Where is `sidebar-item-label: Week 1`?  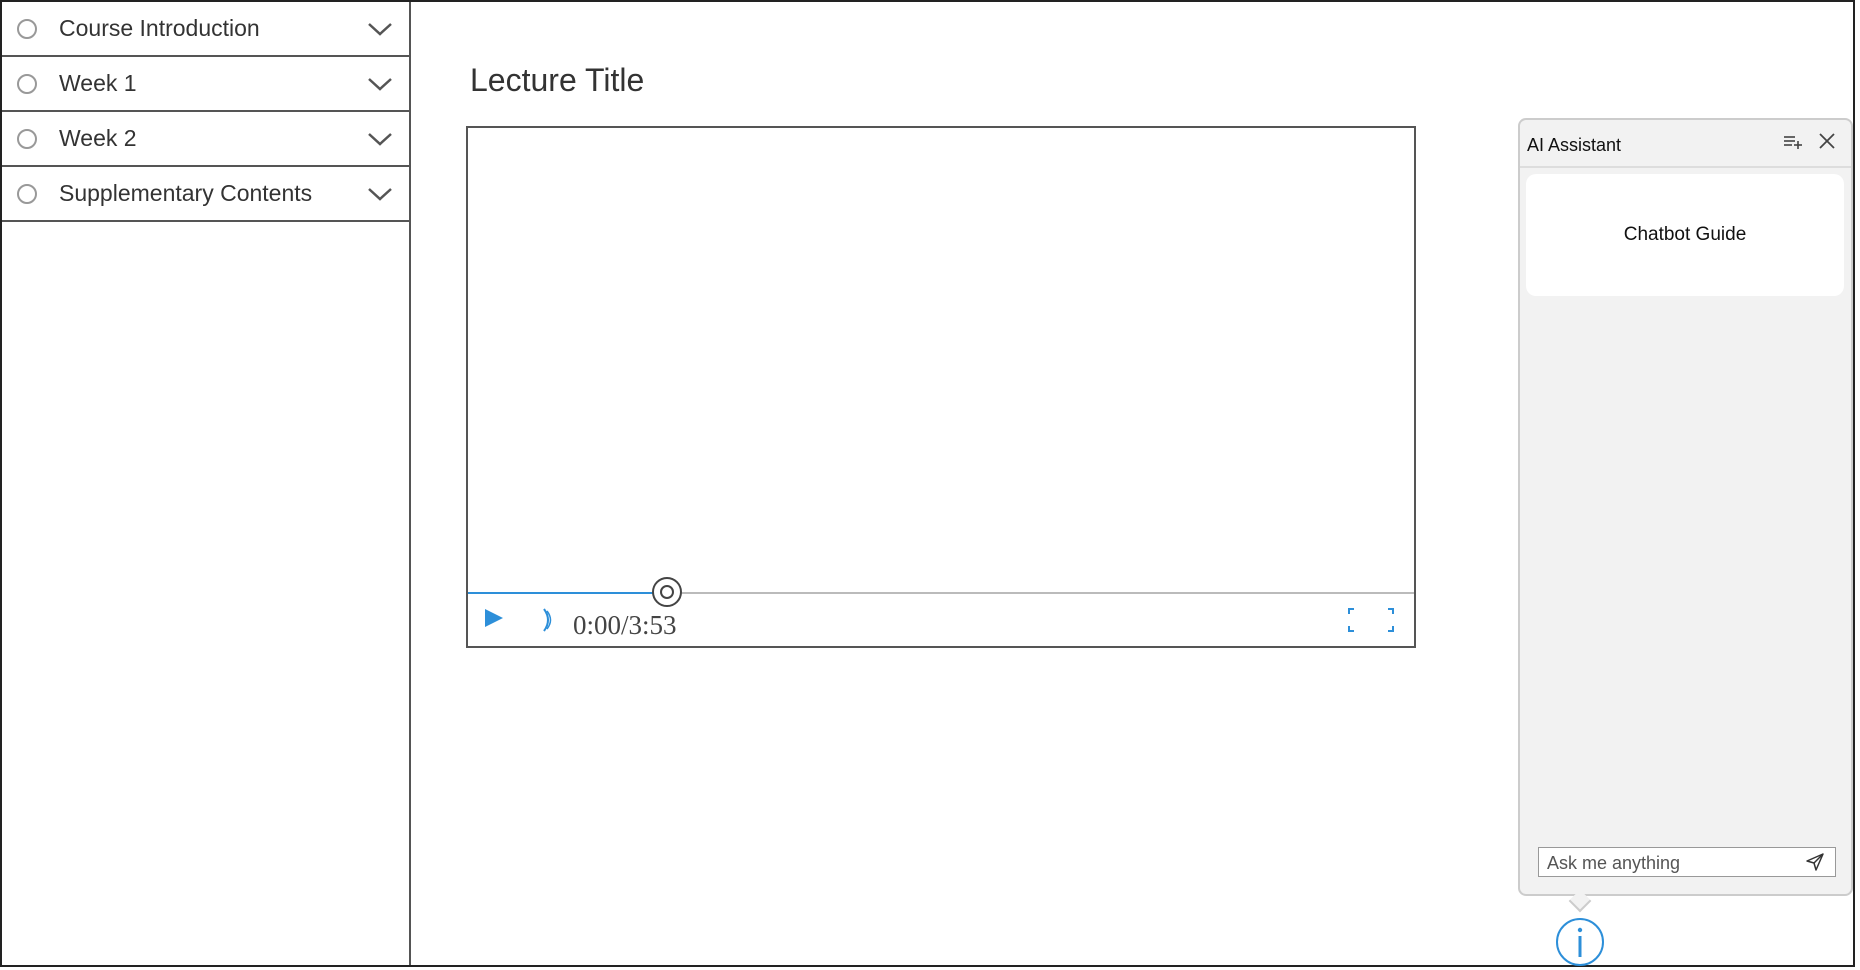
sidebar-item-label: Week 1 is located at coordinates (98, 83).